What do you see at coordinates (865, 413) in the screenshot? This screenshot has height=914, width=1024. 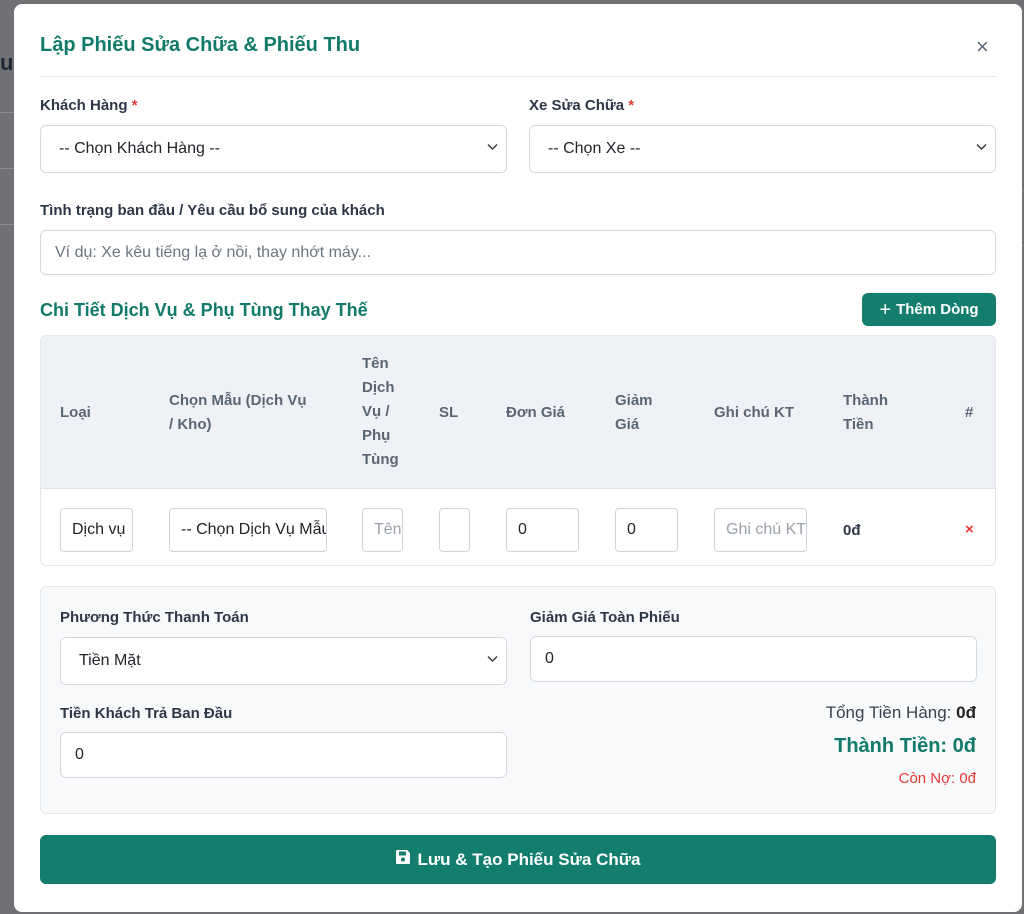 I see `col-total: Thành Tiền` at bounding box center [865, 413].